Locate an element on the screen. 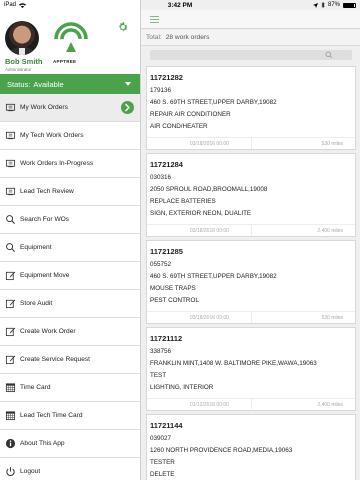  sidebar-item-label: My Tech Work Orders is located at coordinates (52, 135).